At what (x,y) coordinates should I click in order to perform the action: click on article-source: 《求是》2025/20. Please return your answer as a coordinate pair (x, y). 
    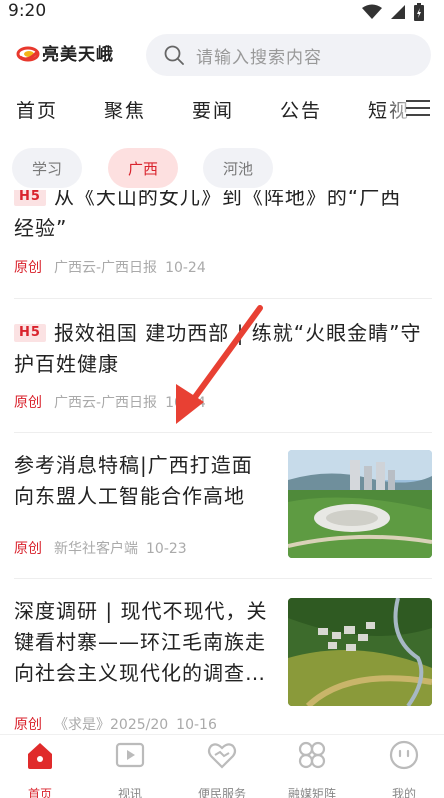
    Looking at the image, I should click on (111, 725).